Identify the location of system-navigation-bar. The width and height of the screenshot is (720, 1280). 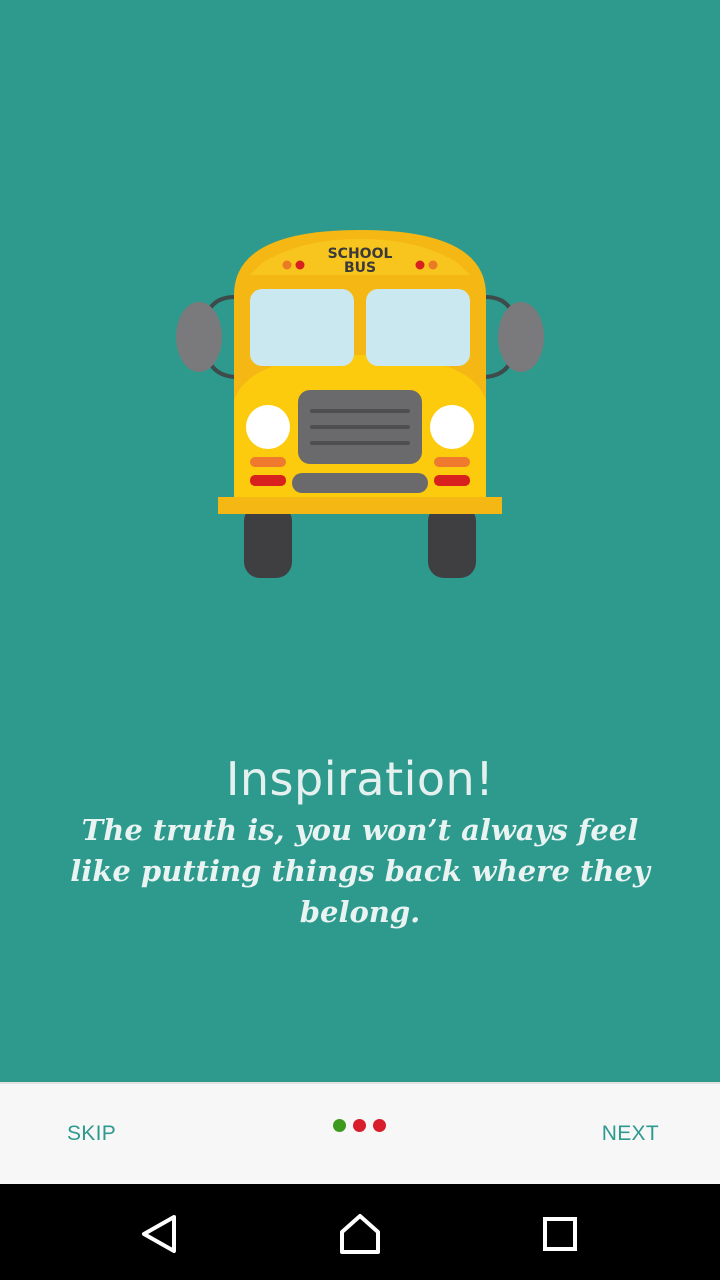
(360, 1232).